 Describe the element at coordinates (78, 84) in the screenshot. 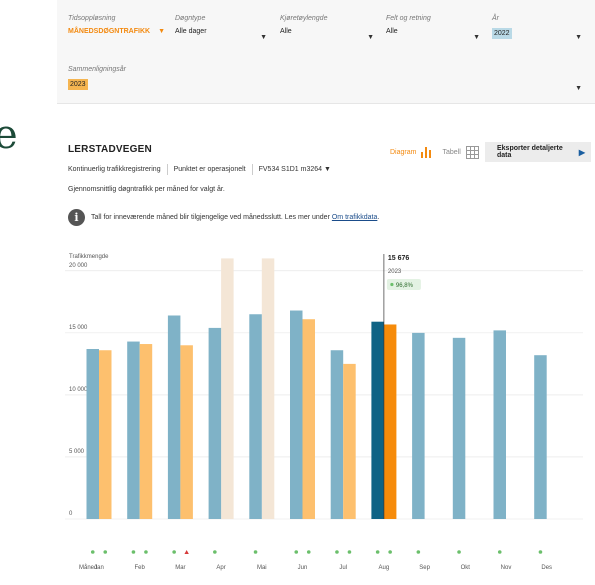

I see `comparison-year-selected: 2023` at that location.